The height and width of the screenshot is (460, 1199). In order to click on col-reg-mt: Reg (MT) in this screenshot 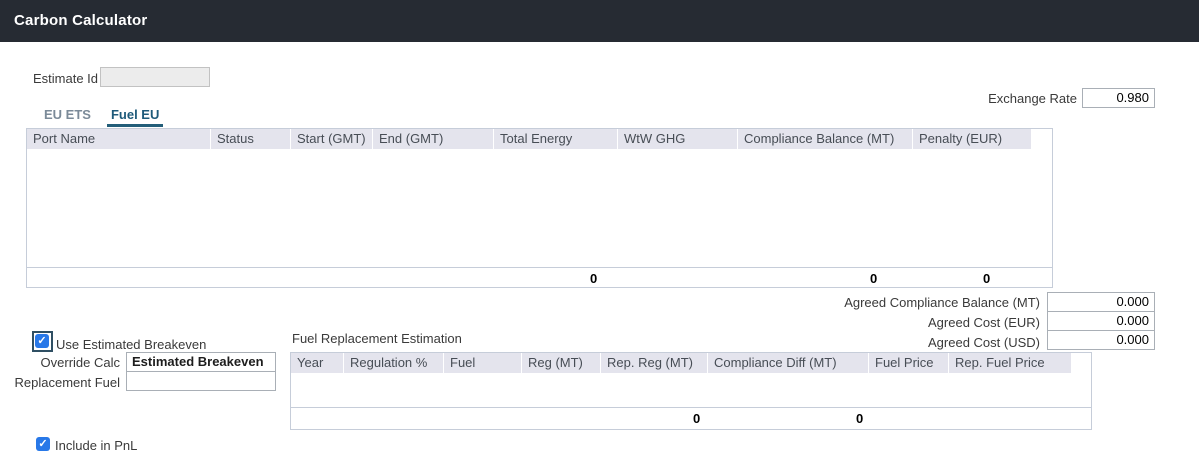, I will do `click(561, 363)`.